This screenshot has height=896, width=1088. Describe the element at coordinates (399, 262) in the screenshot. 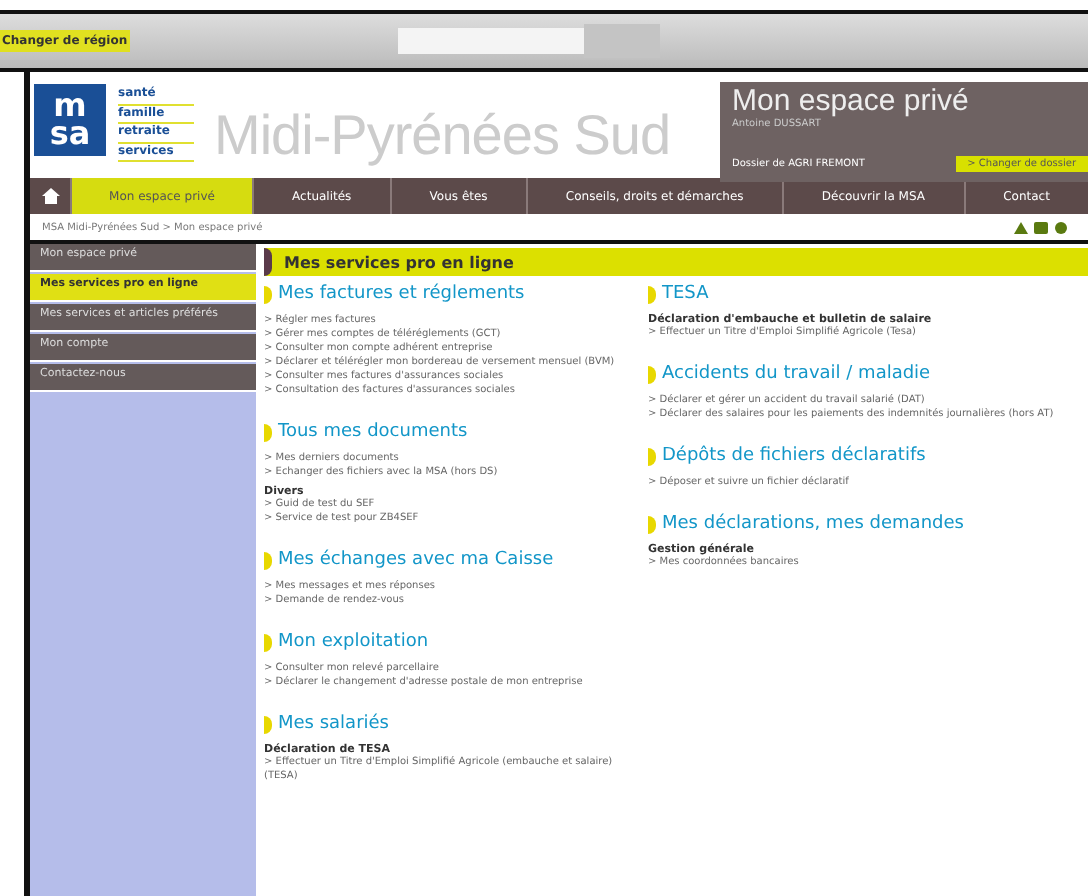

I see `page-title: Mes services pro en ligne` at that location.